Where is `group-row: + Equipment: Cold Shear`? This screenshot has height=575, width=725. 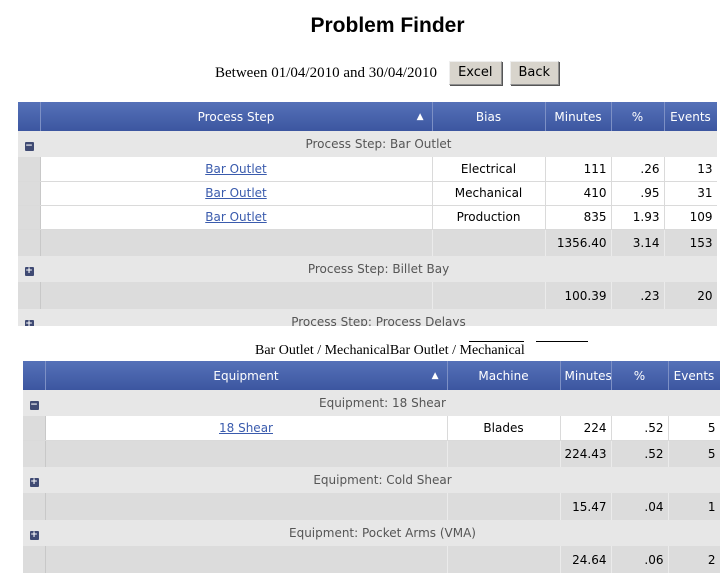 group-row: + Equipment: Cold Shear is located at coordinates (371, 480).